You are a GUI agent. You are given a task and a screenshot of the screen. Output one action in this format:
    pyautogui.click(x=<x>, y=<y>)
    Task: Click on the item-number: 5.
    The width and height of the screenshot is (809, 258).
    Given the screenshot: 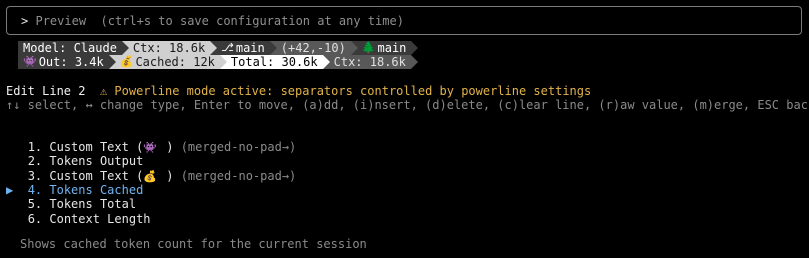 What is the action you would take?
    pyautogui.click(x=35, y=204)
    